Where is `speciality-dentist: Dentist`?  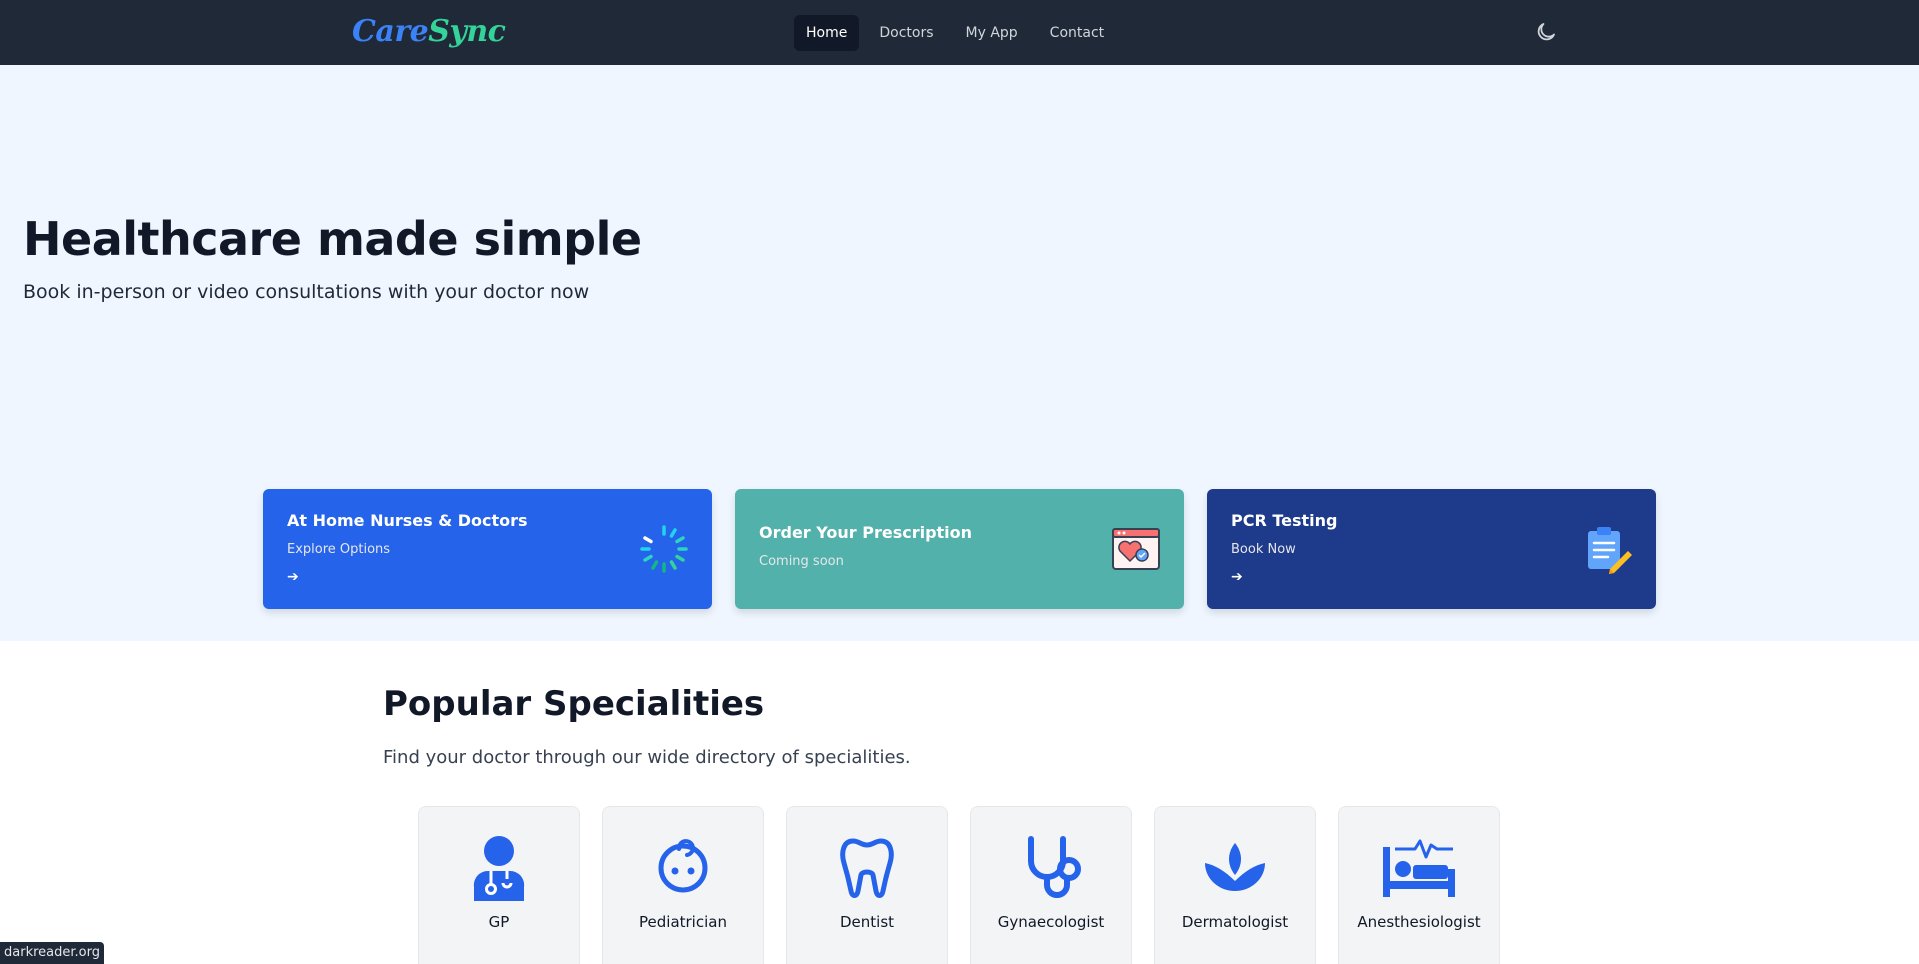 speciality-dentist: Dentist is located at coordinates (867, 885).